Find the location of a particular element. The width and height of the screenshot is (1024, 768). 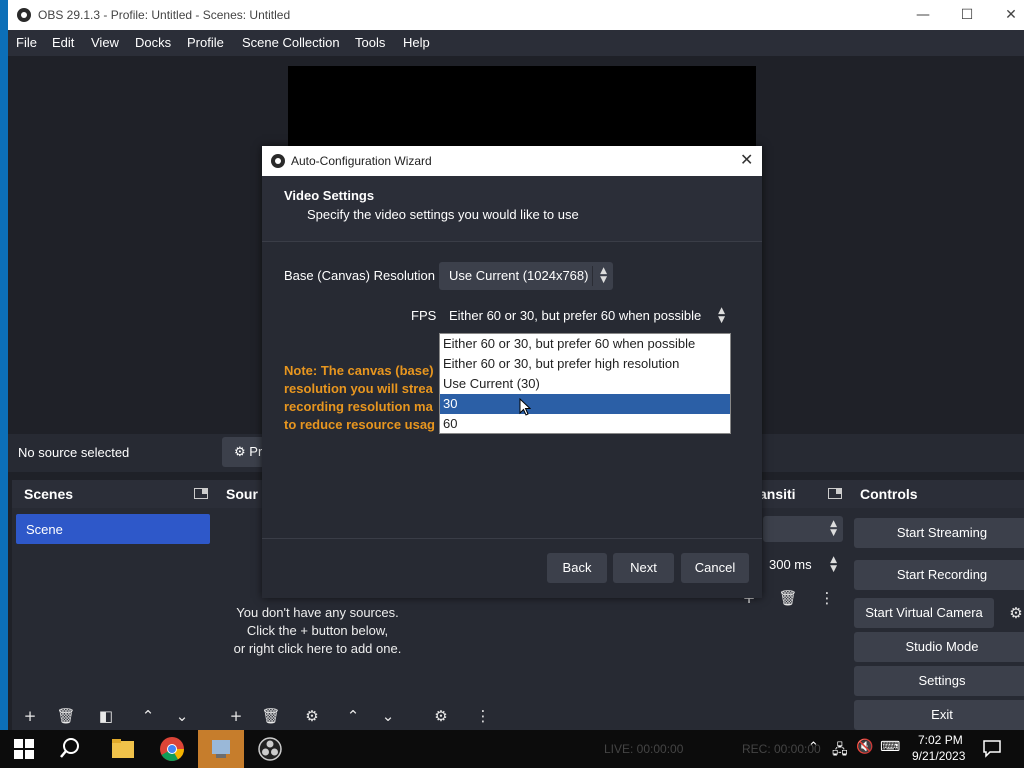

duration-value: 300 ms is located at coordinates (790, 564).